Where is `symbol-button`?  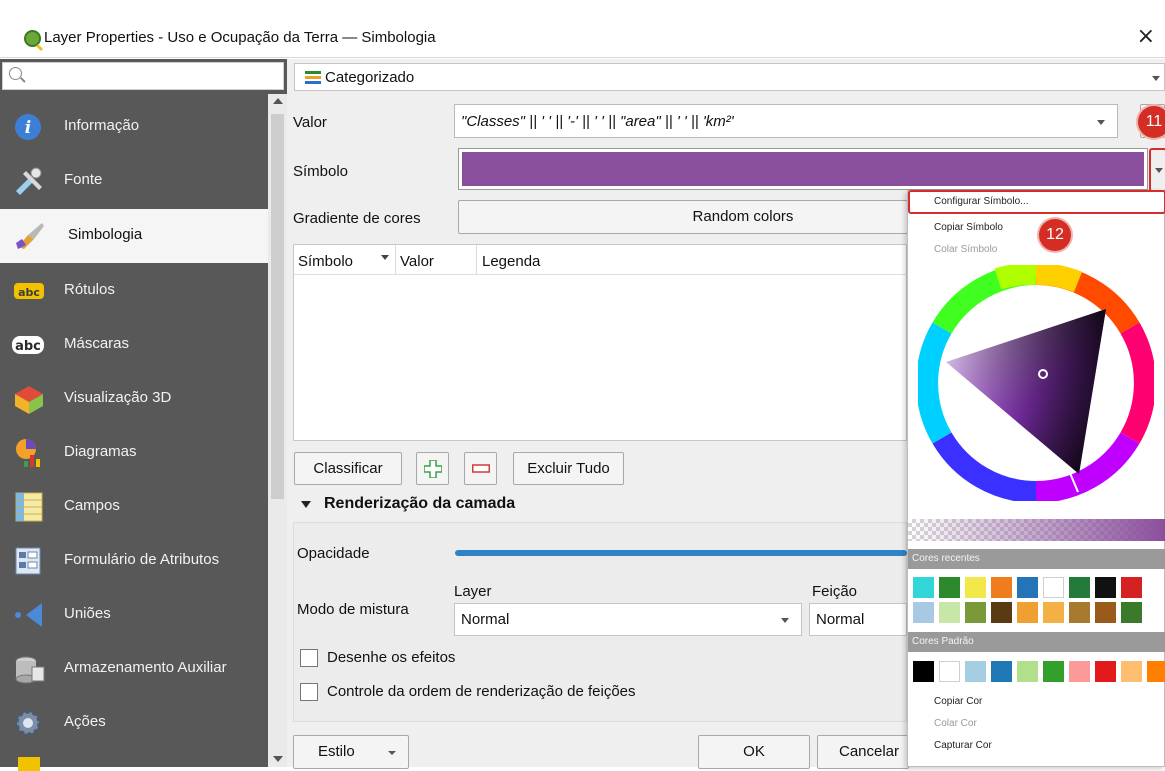 symbol-button is located at coordinates (803, 169).